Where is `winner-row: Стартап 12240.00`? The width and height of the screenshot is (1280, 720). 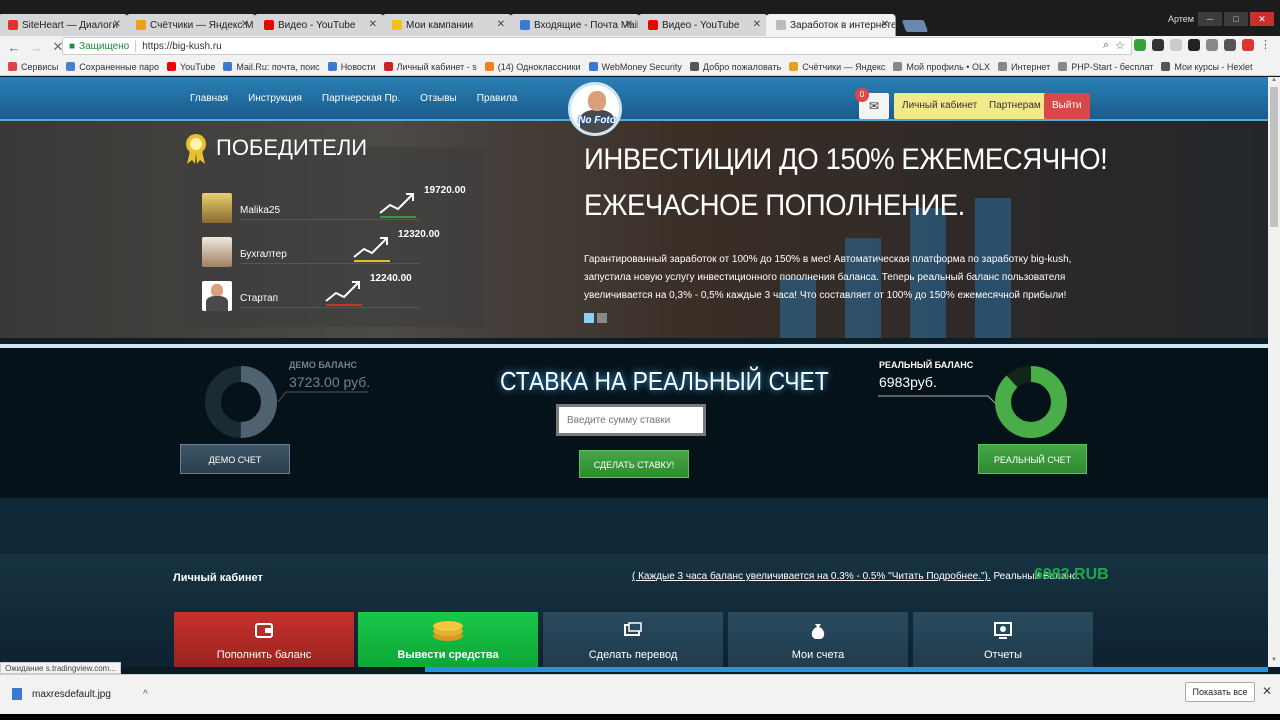
winner-row: Стартап 12240.00 is located at coordinates (337, 295).